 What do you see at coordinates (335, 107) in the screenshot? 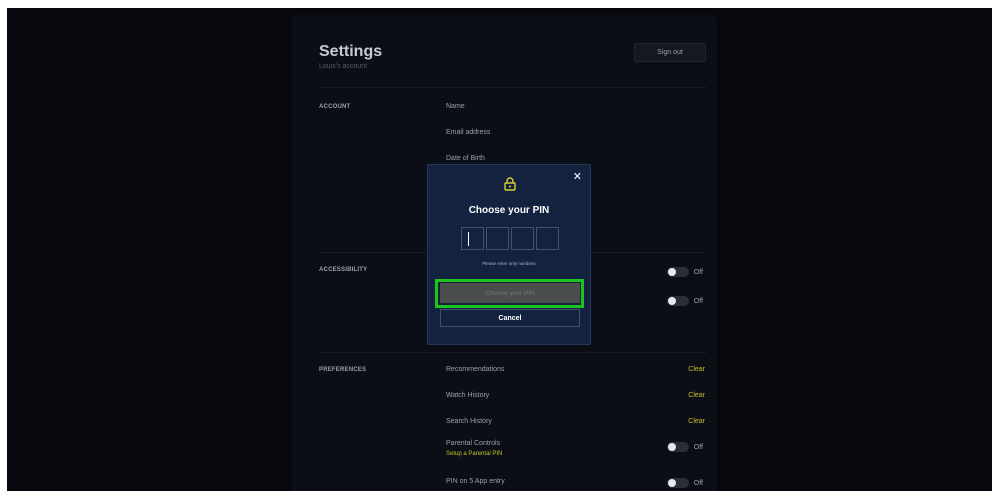
I see `section-label-account: ACCOUNT` at bounding box center [335, 107].